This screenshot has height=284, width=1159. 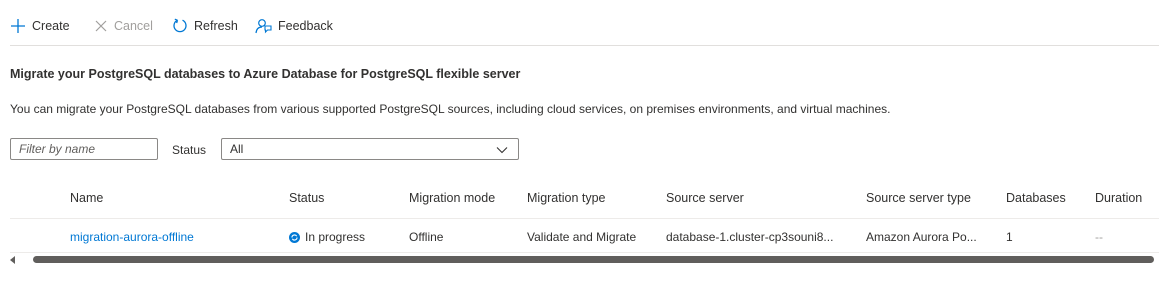 I want to click on toolbar-divider, so click(x=584, y=45).